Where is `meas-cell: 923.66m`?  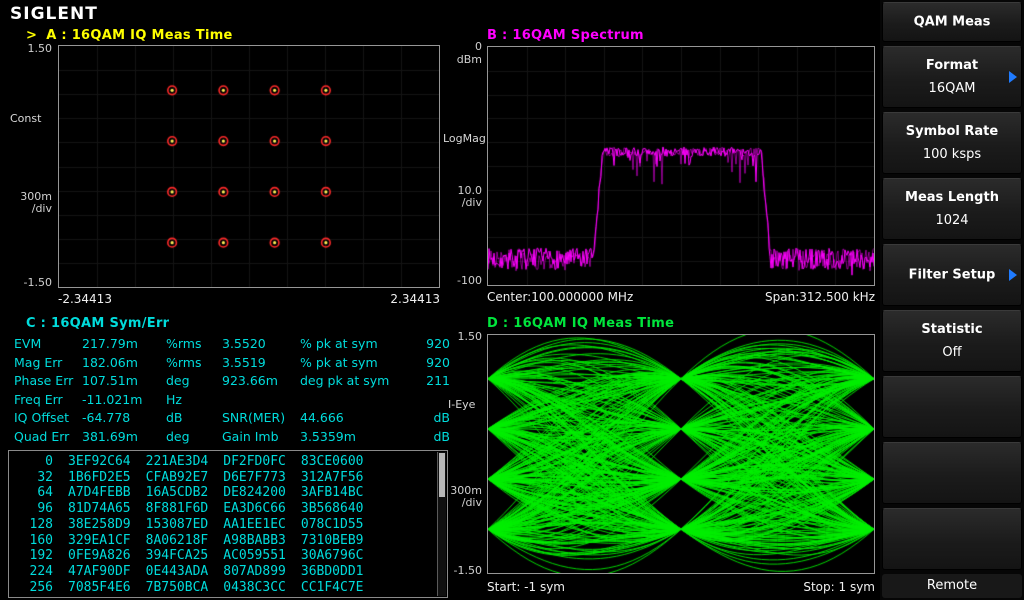 meas-cell: 923.66m is located at coordinates (250, 380).